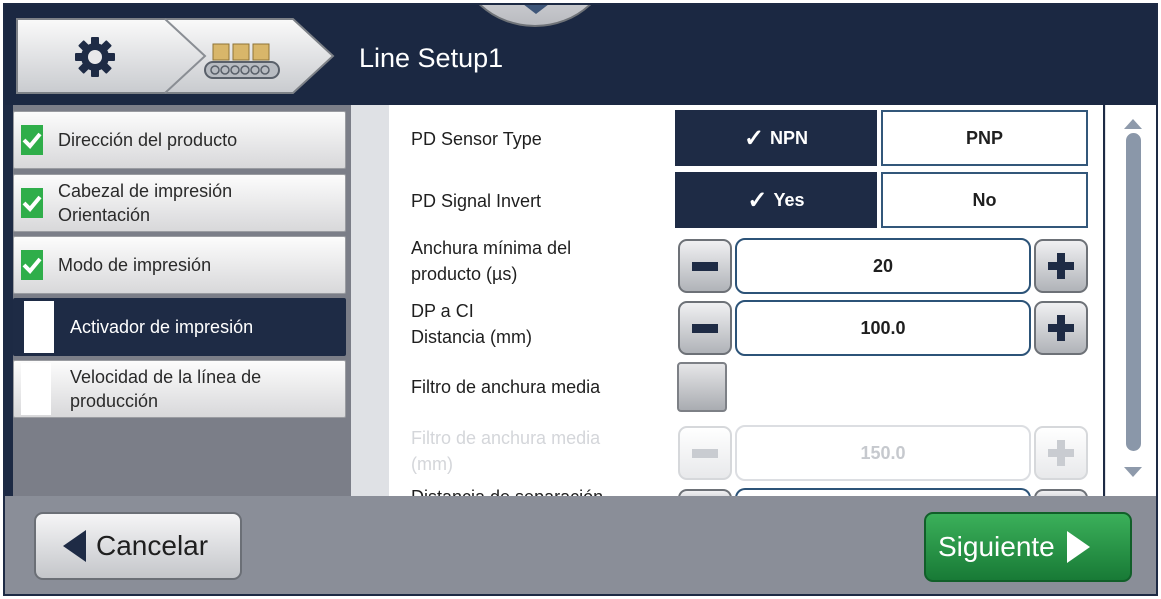 The width and height of the screenshot is (1161, 599). I want to click on nav-item-label-line2: producción, so click(114, 401).